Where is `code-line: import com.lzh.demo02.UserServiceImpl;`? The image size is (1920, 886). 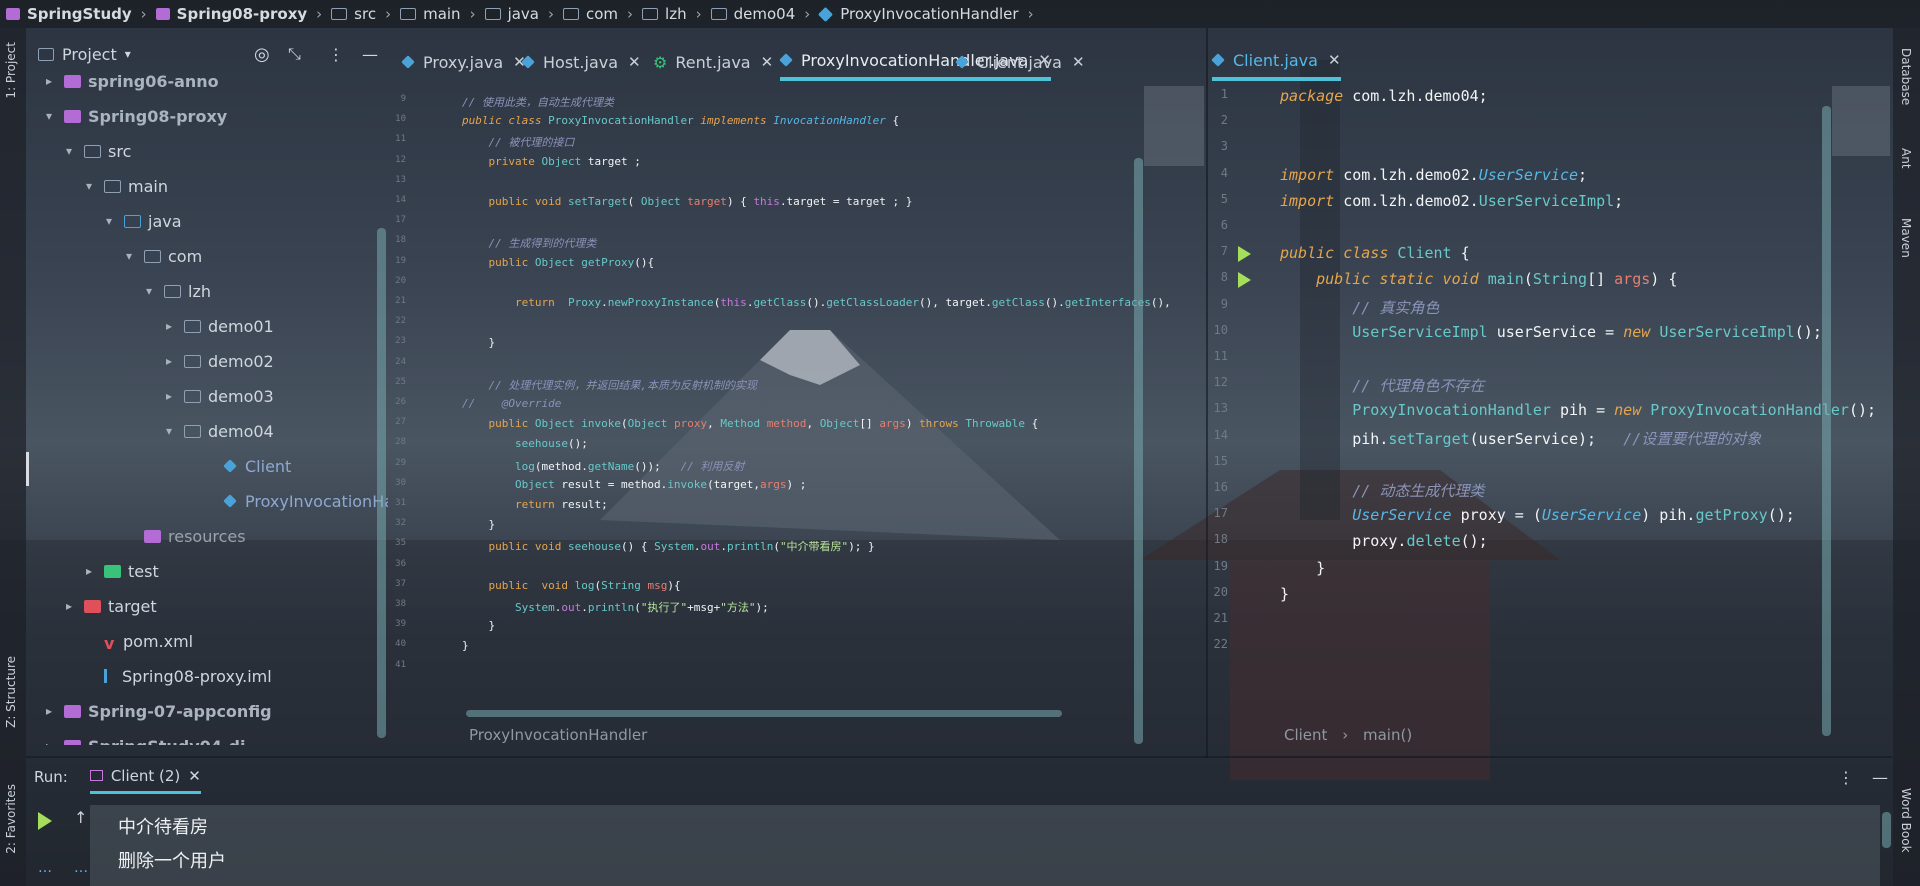 code-line: import com.lzh.demo02.UserServiceImpl; is located at coordinates (1451, 201).